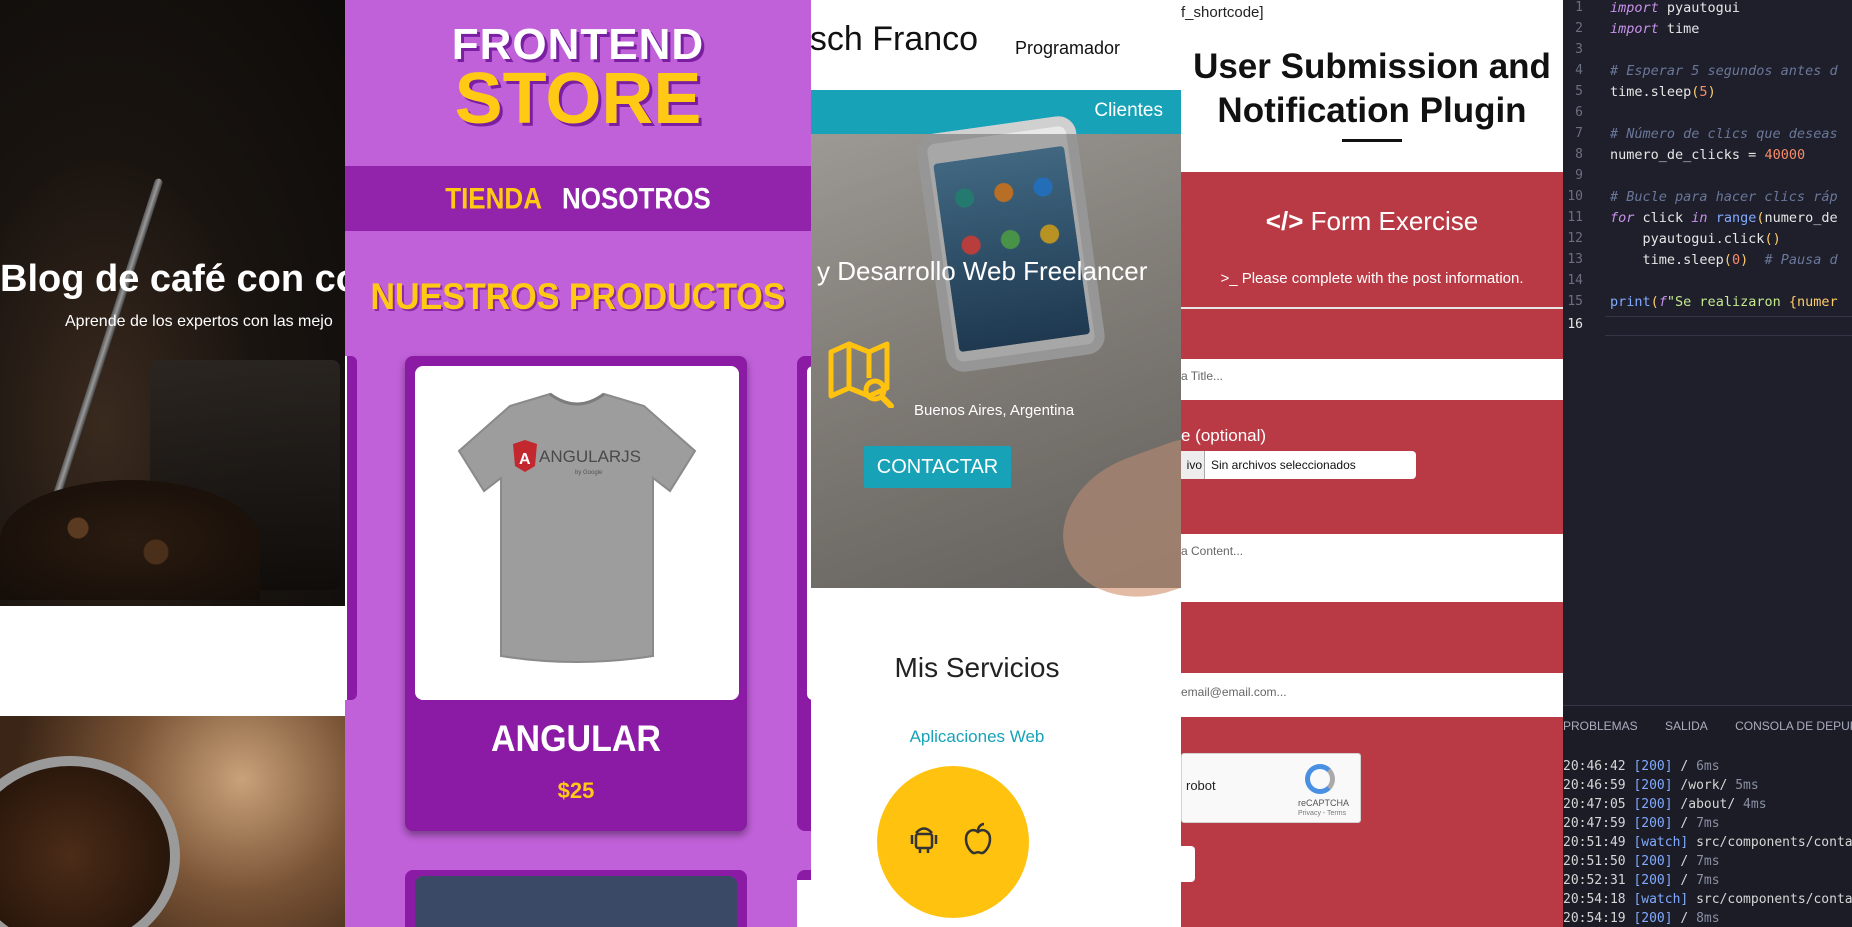  Describe the element at coordinates (104, 350) in the screenshot. I see `spoon-image` at that location.